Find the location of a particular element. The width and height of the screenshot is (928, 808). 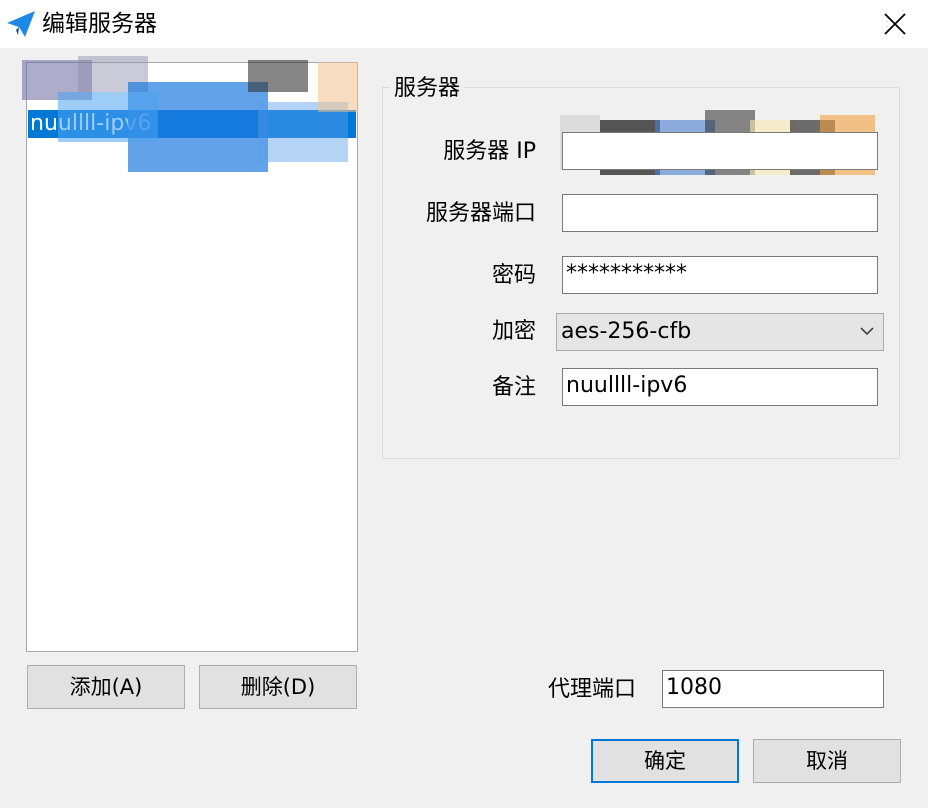

remark-label: 备注 is located at coordinates (513, 387).